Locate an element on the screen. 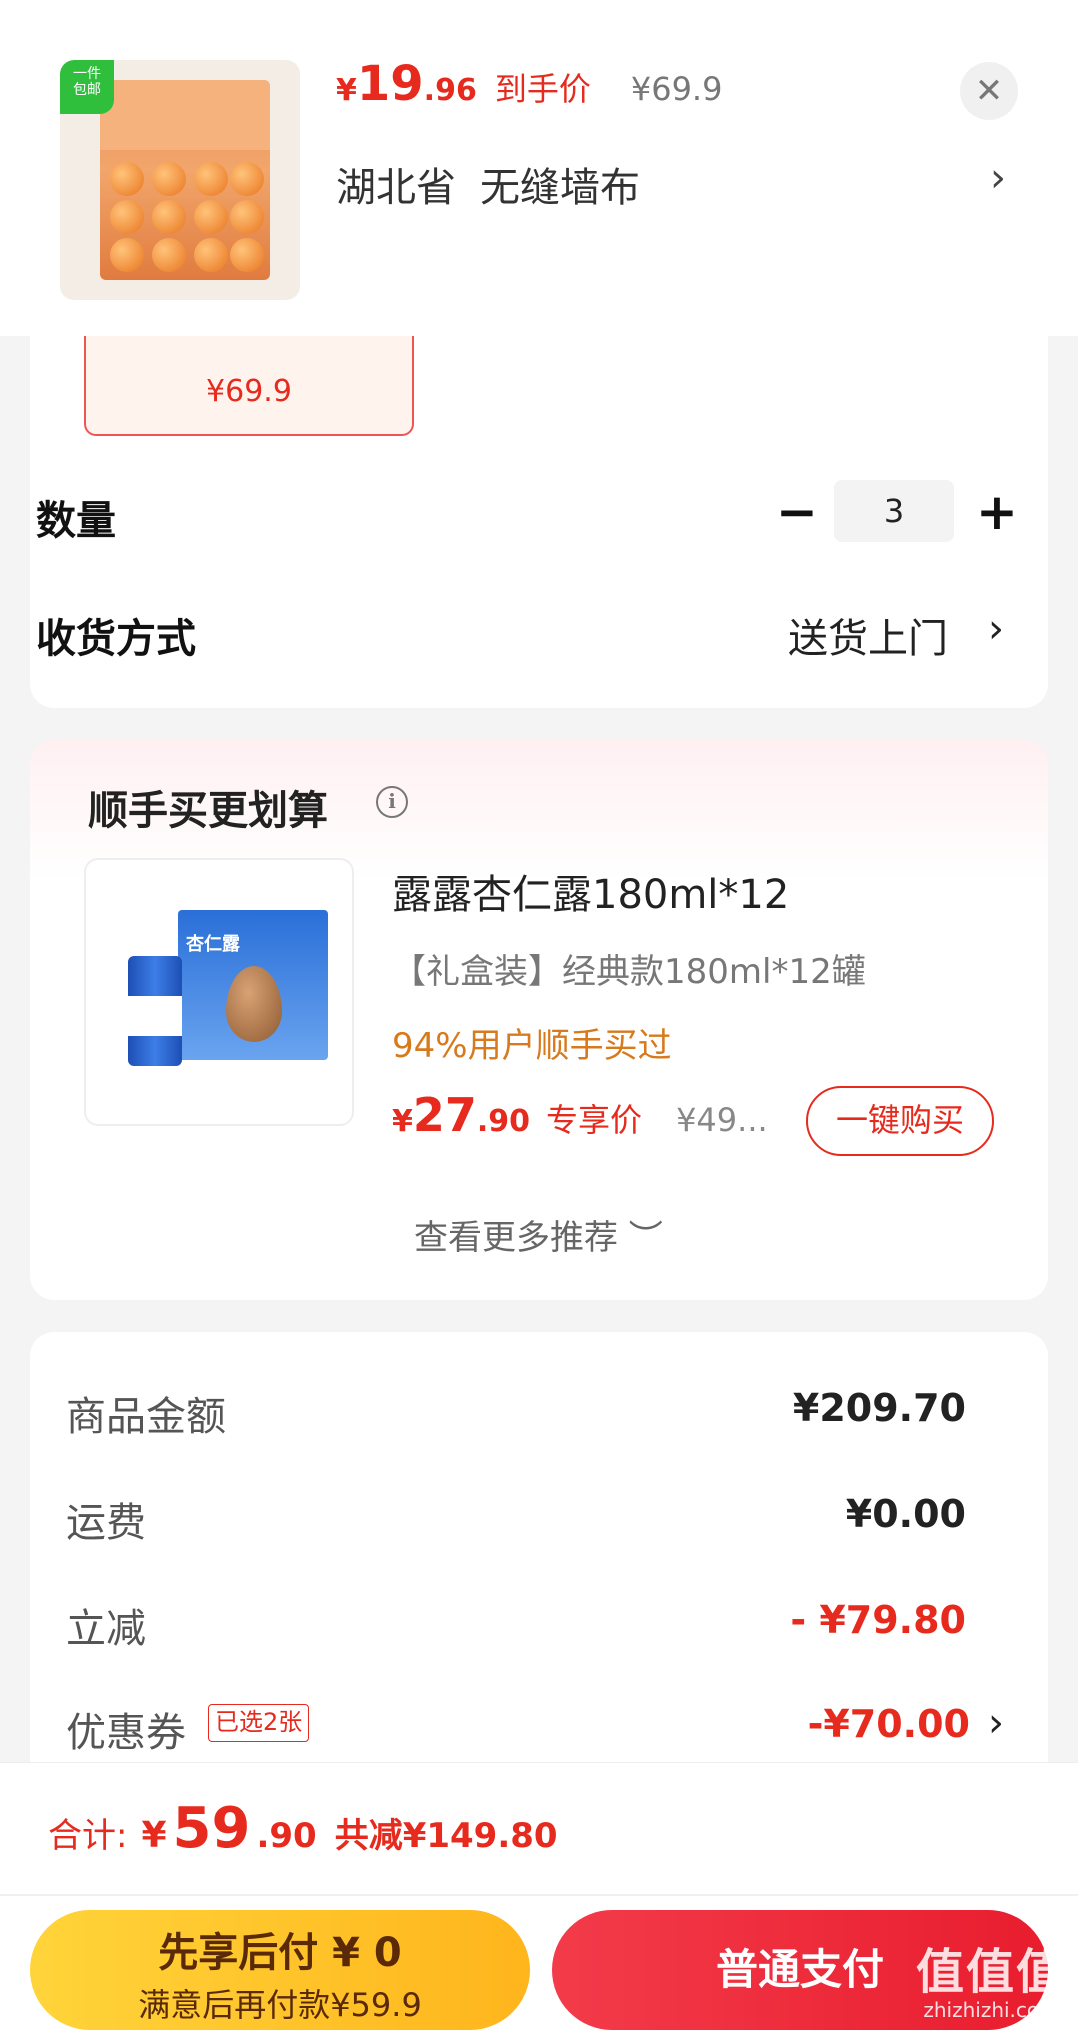  total-integer: 59 is located at coordinates (211, 1828).